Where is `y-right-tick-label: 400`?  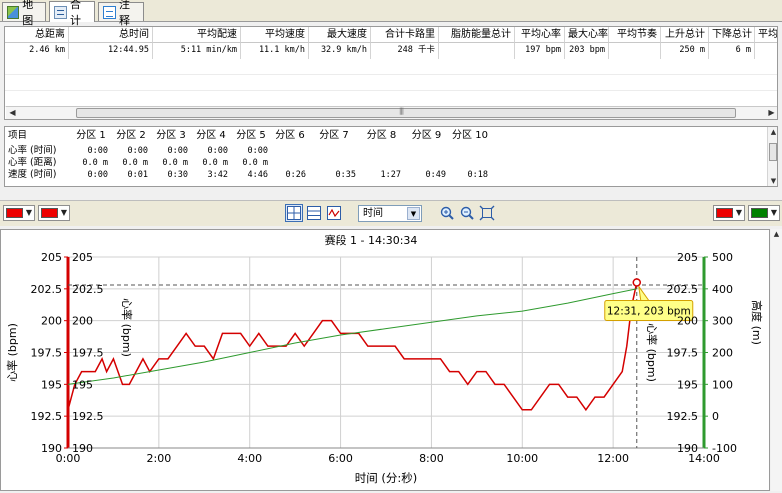
y-right-tick-label: 400 is located at coordinates (722, 289).